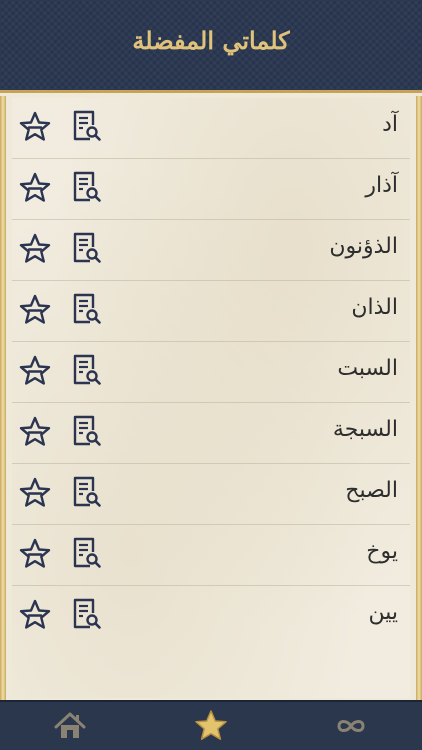 The width and height of the screenshot is (422, 750). Describe the element at coordinates (211, 128) in the screenshot. I see `list-item: آد` at that location.